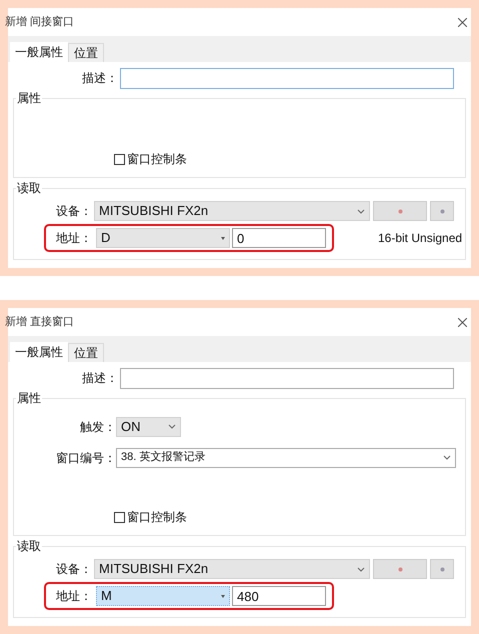  I want to click on window-title: 新增 直接窗口, so click(39, 322).